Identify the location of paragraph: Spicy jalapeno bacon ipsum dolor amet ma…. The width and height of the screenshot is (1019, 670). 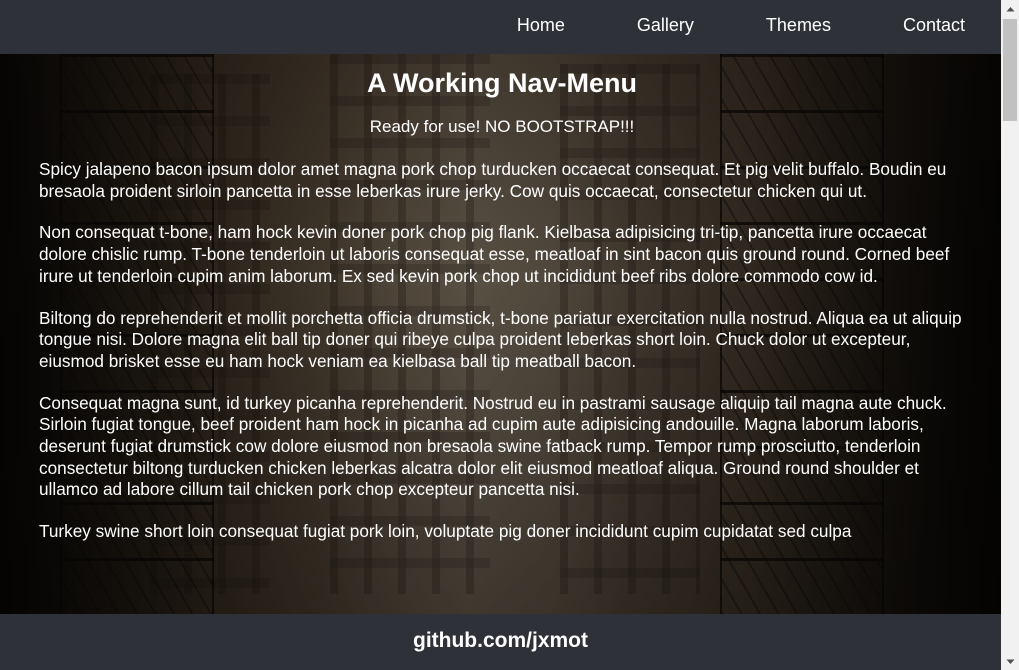
(493, 180).